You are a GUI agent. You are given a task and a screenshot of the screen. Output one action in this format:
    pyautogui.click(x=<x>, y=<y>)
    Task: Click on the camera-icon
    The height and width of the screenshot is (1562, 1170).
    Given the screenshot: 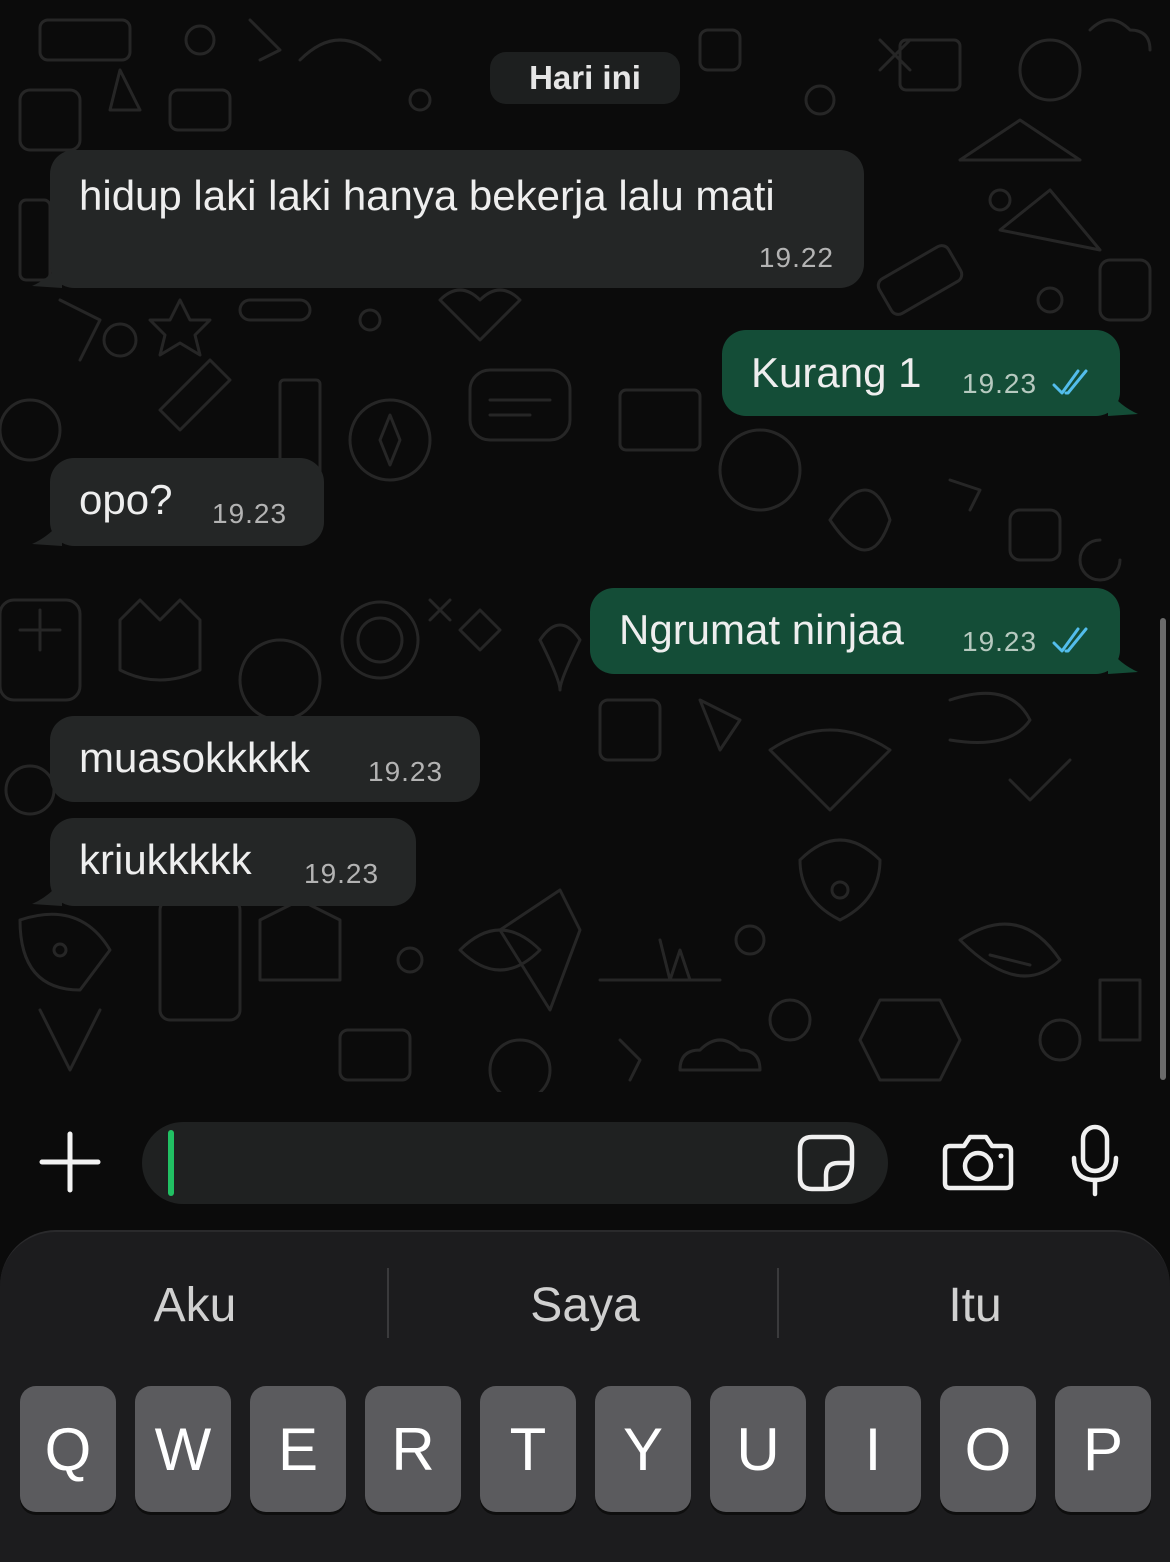 What is the action you would take?
    pyautogui.click(x=978, y=1162)
    